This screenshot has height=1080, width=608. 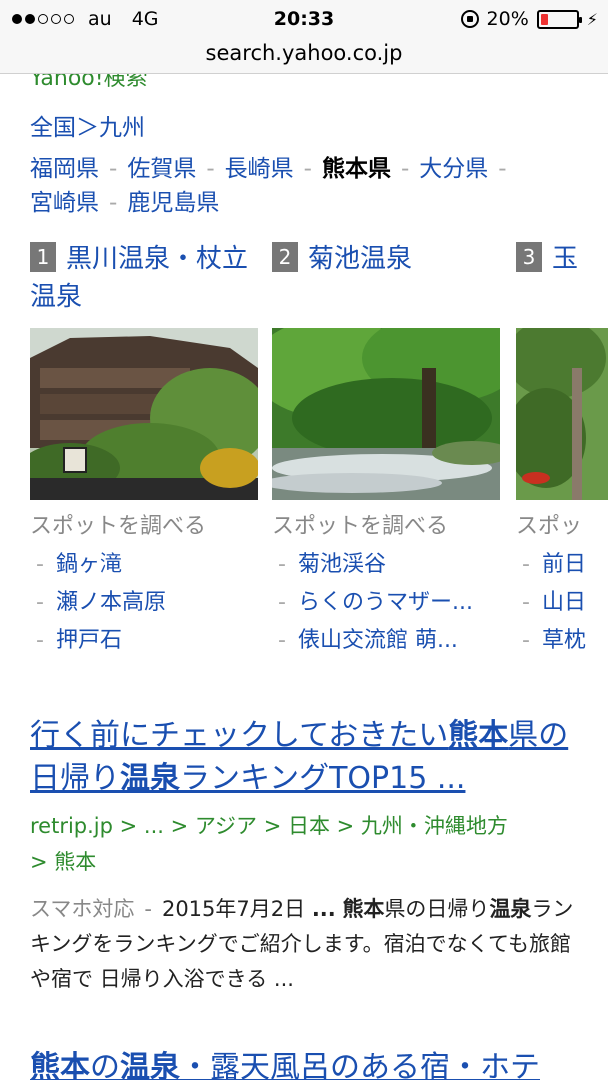 I want to click on spot-list: - 鍋ヶ滝 - 瀬ノ本高原 - 押戸石, so click(x=144, y=603).